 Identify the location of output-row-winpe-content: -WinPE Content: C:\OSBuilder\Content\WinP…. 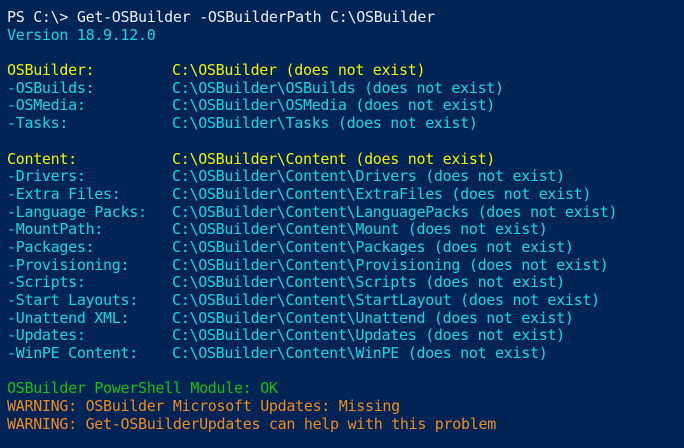
(345, 354).